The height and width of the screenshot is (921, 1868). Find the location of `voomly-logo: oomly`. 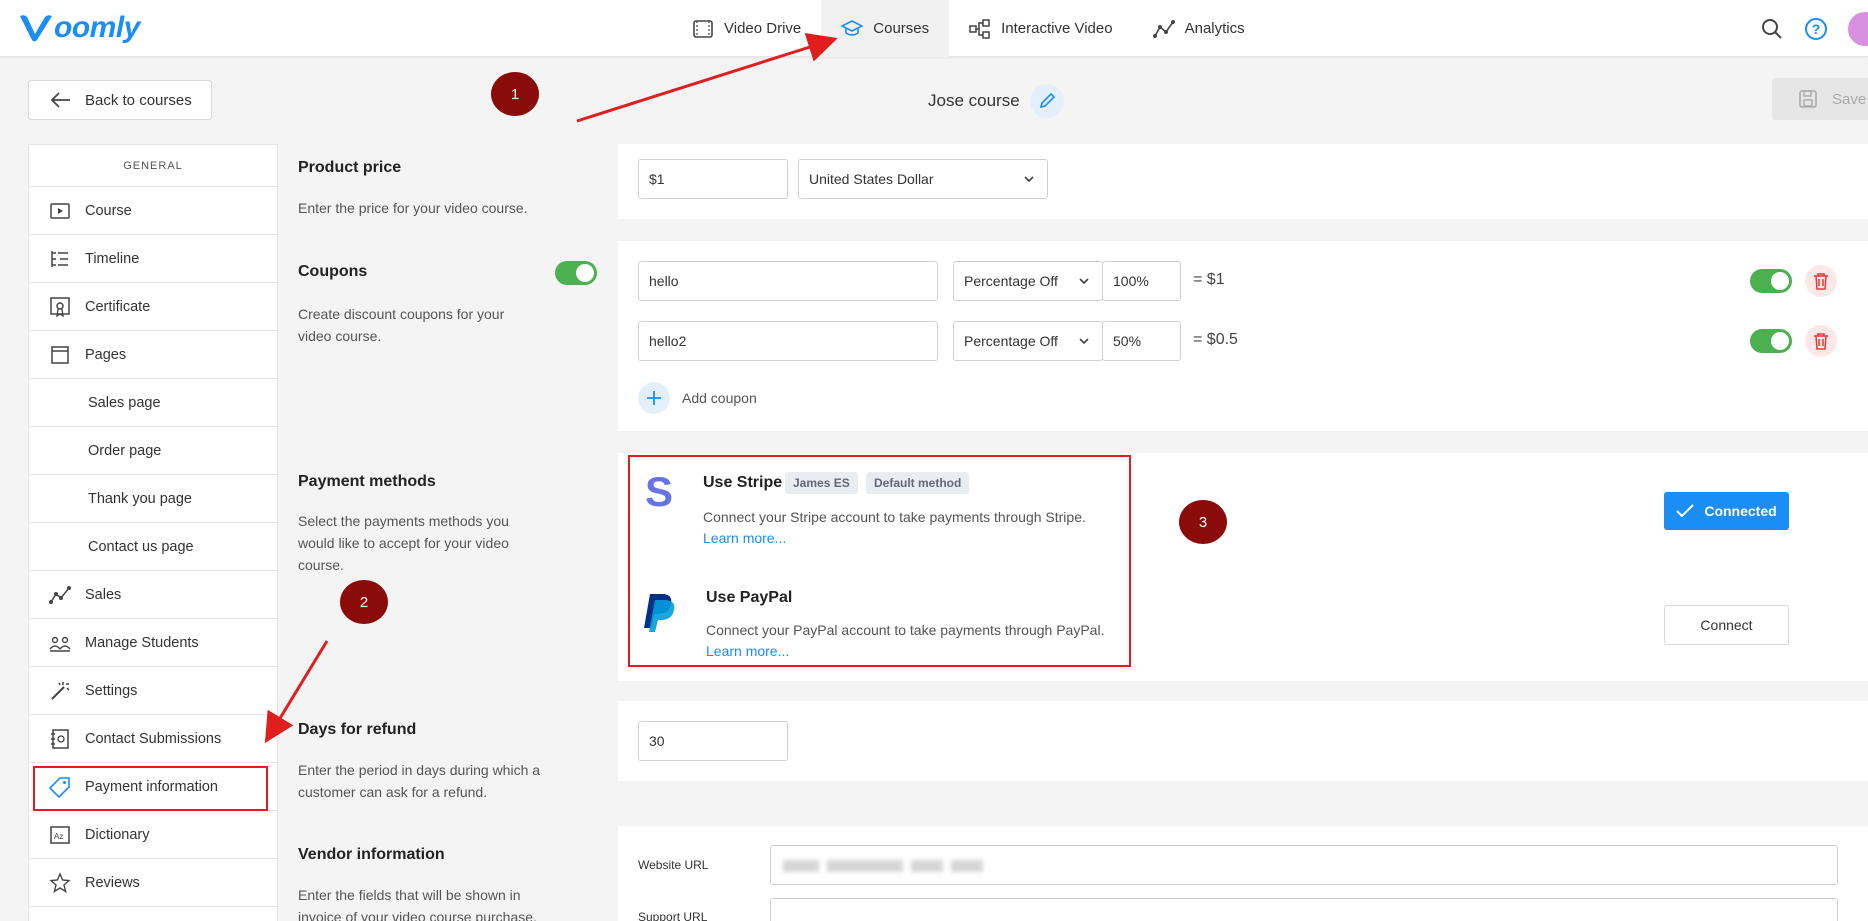

voomly-logo: oomly is located at coordinates (79, 28).